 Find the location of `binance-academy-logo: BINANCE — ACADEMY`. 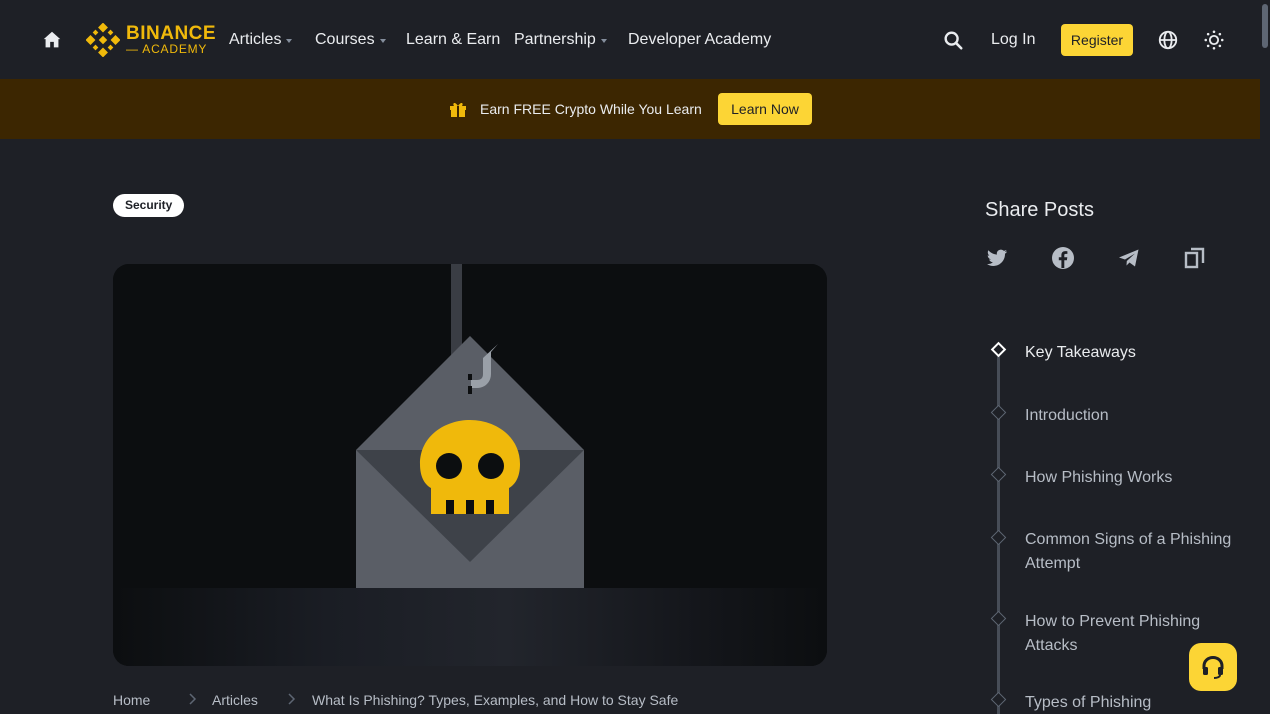

binance-academy-logo: BINANCE — ACADEMY is located at coordinates (151, 40).